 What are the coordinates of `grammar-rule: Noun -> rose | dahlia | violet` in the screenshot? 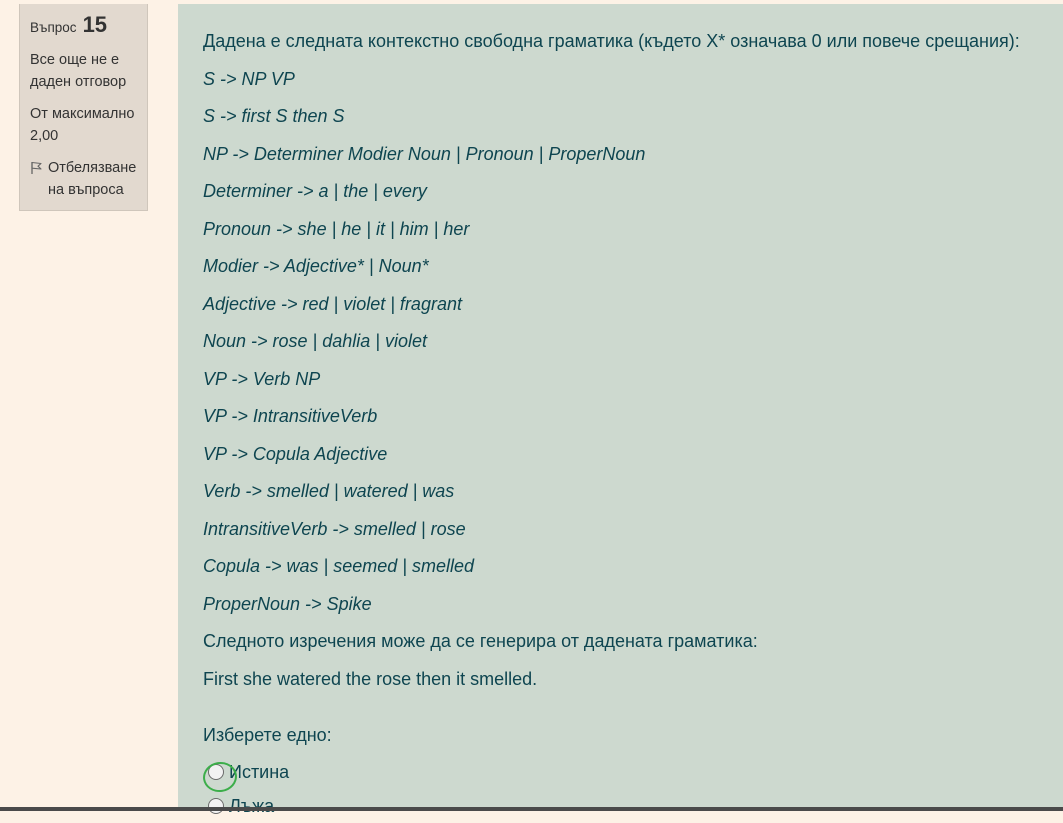 It's located at (315, 341).